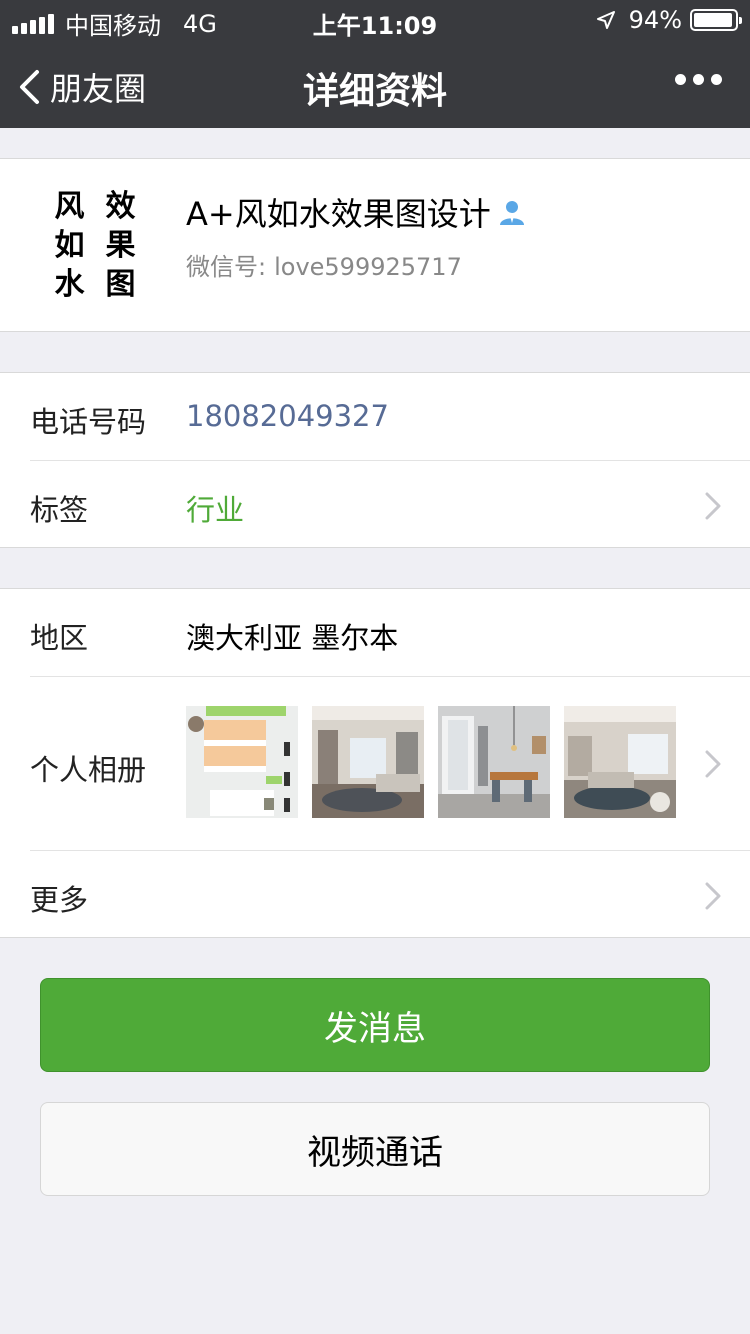  Describe the element at coordinates (368, 762) in the screenshot. I see `album-photo-living-room` at that location.